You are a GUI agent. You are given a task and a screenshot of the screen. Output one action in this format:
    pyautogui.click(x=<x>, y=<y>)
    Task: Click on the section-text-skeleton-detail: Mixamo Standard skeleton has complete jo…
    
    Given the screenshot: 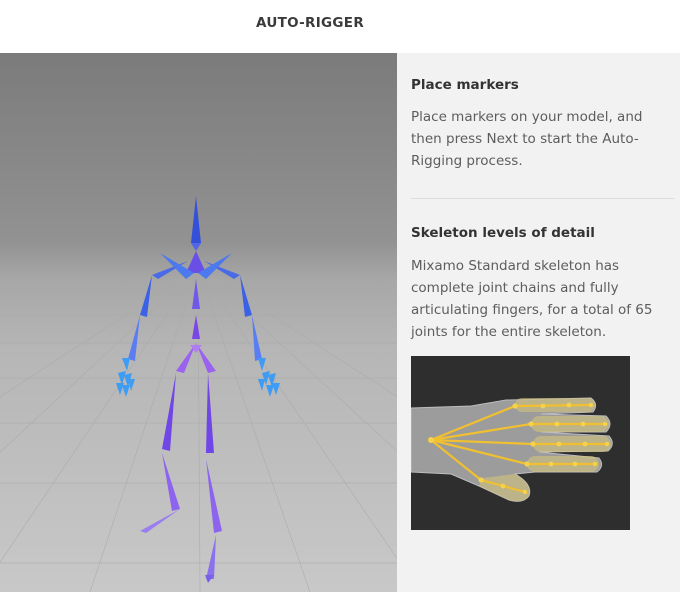 What is the action you would take?
    pyautogui.click(x=532, y=299)
    